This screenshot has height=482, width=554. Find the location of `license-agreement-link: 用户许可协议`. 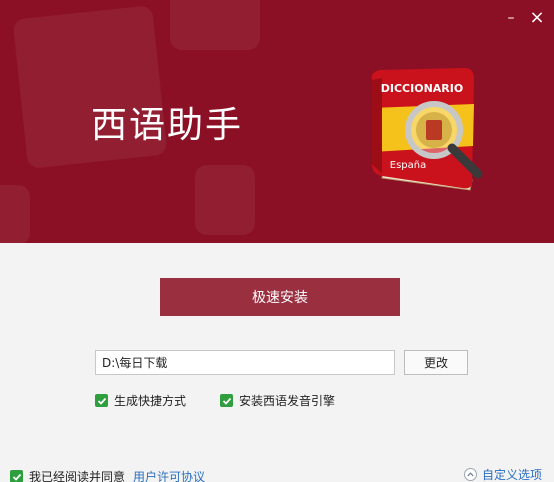

license-agreement-link: 用户许可协议 is located at coordinates (169, 475).